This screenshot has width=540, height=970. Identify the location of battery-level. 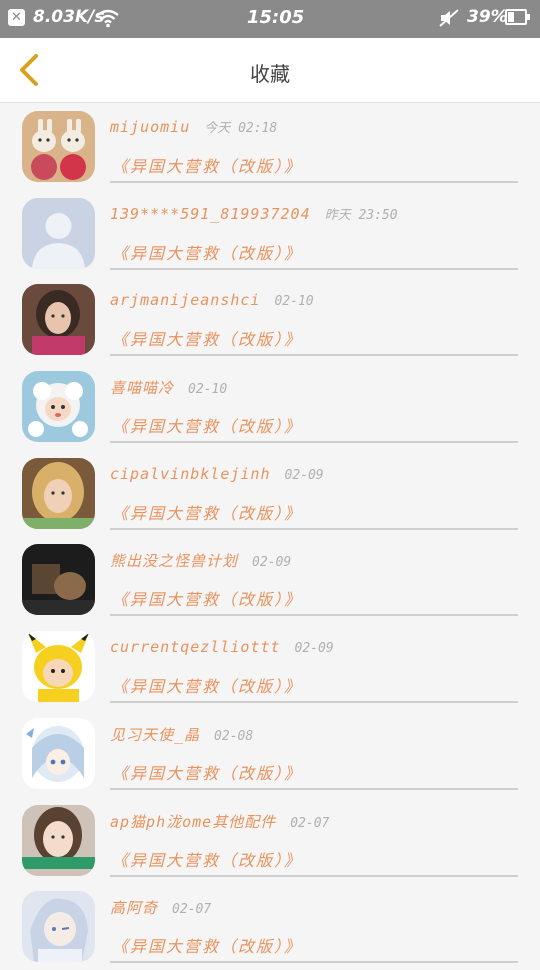
(511, 17).